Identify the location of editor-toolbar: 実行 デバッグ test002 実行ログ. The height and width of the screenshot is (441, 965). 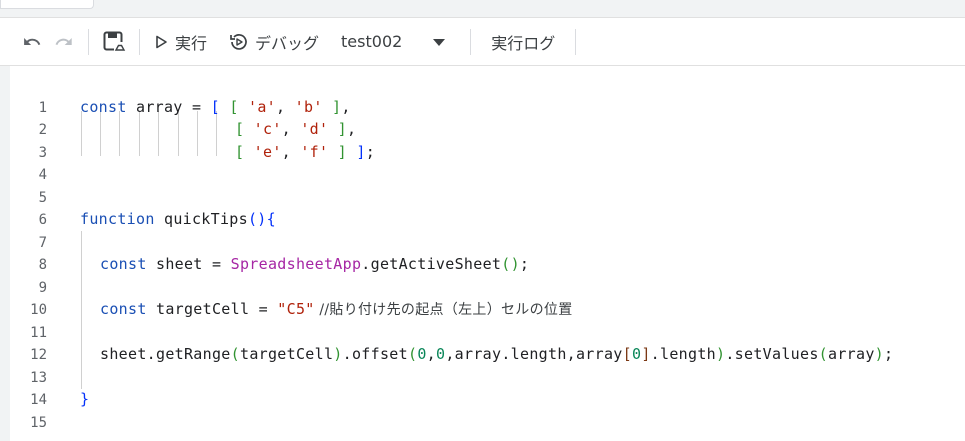
(482, 41).